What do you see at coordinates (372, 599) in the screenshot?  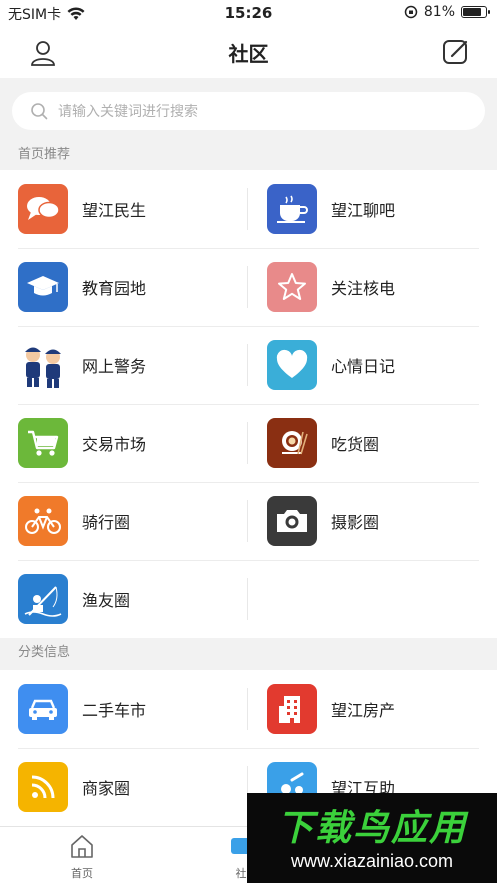 I see `grid-item-empty` at bounding box center [372, 599].